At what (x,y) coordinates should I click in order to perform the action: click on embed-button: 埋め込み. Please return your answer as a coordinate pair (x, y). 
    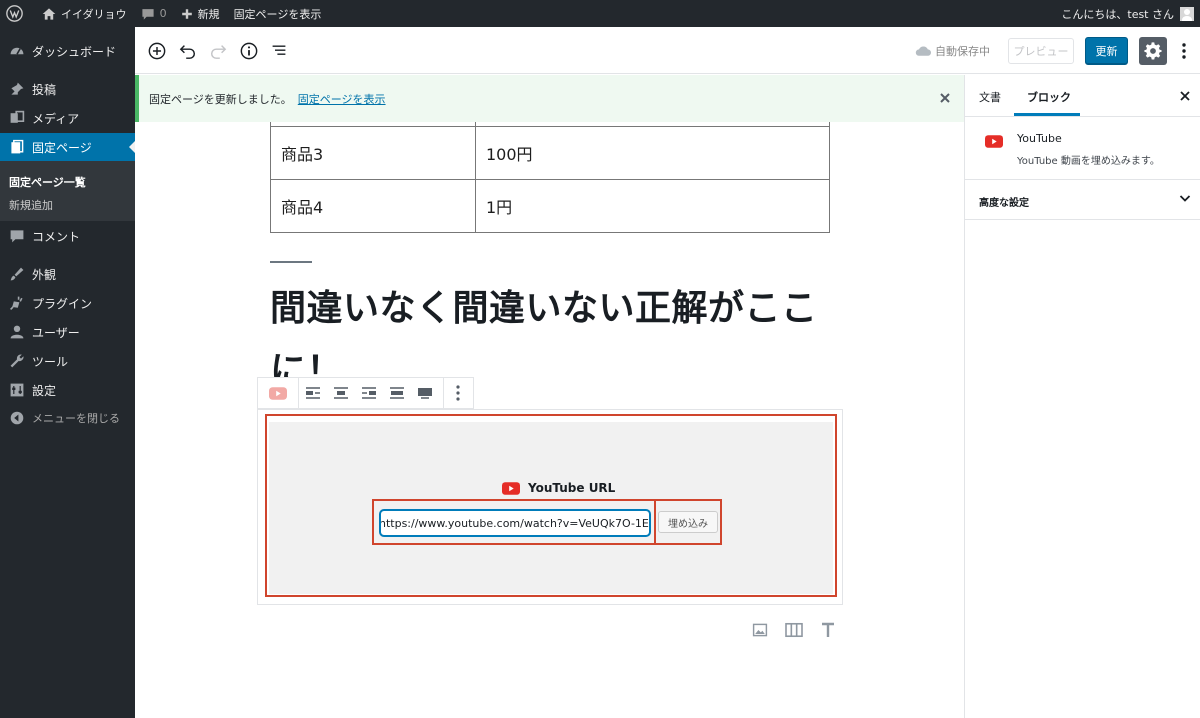
    Looking at the image, I should click on (688, 522).